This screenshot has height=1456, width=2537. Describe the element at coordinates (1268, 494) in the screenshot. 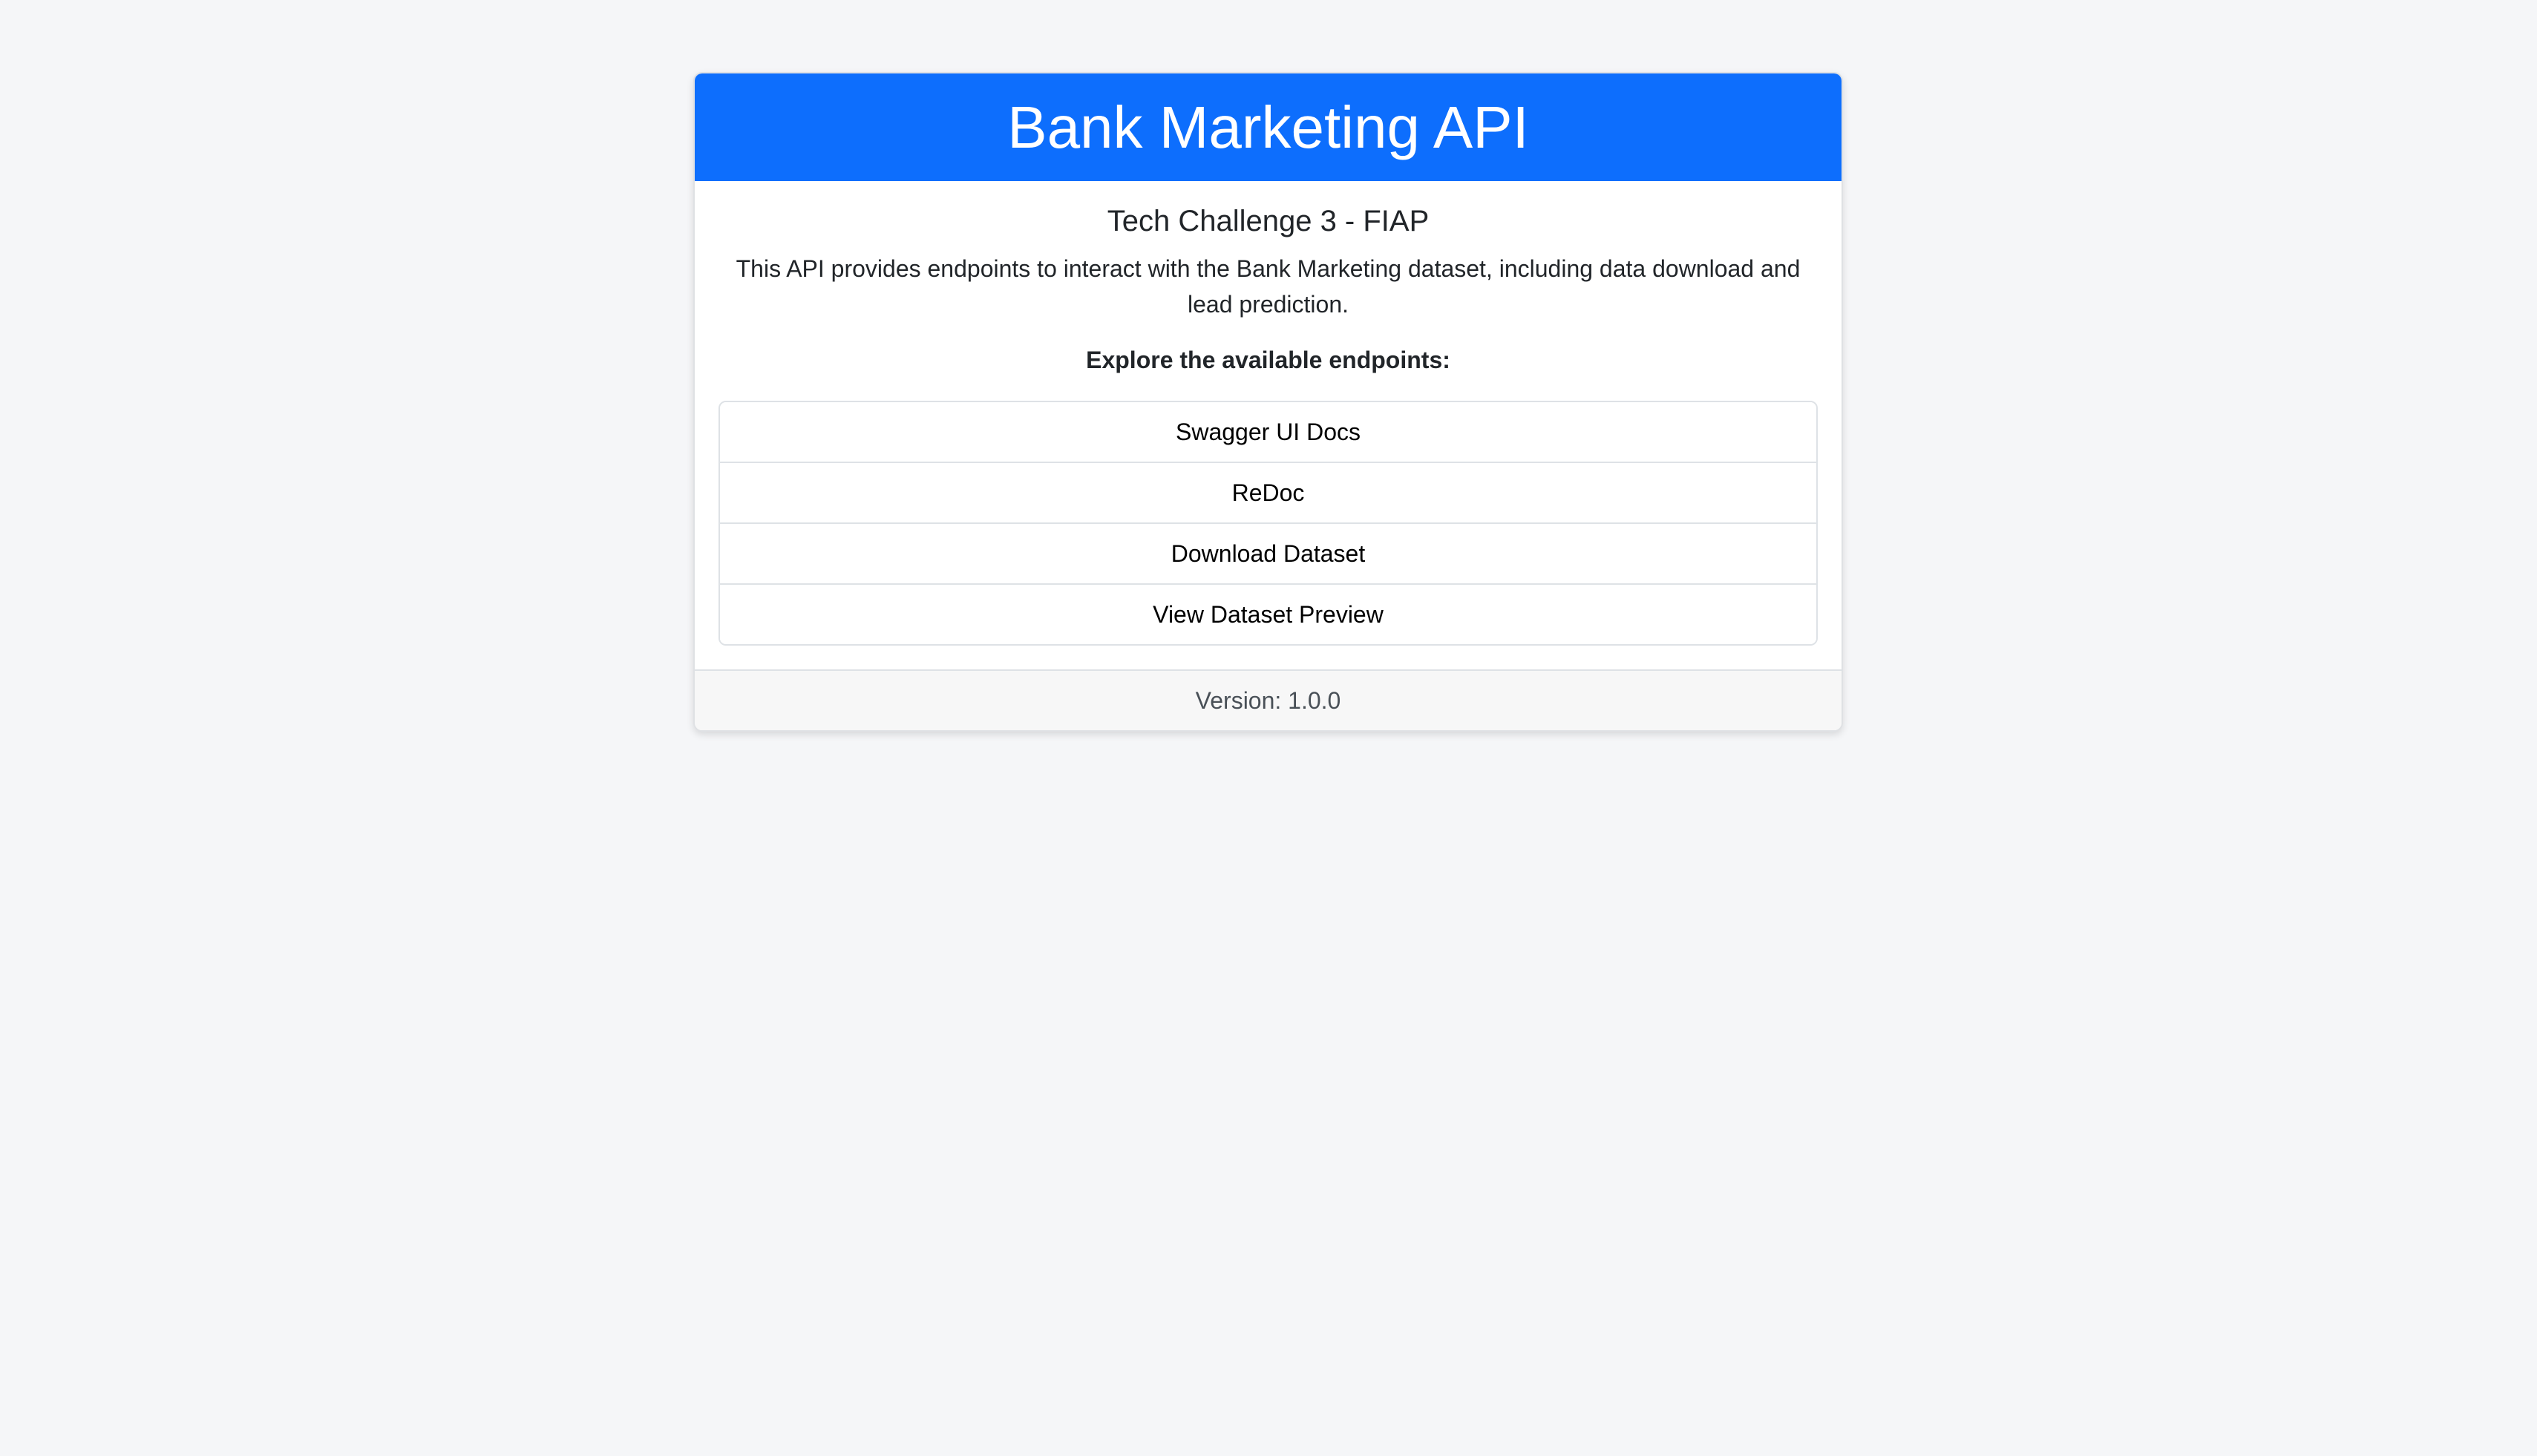

I see `redoc-link: ReDoc` at that location.